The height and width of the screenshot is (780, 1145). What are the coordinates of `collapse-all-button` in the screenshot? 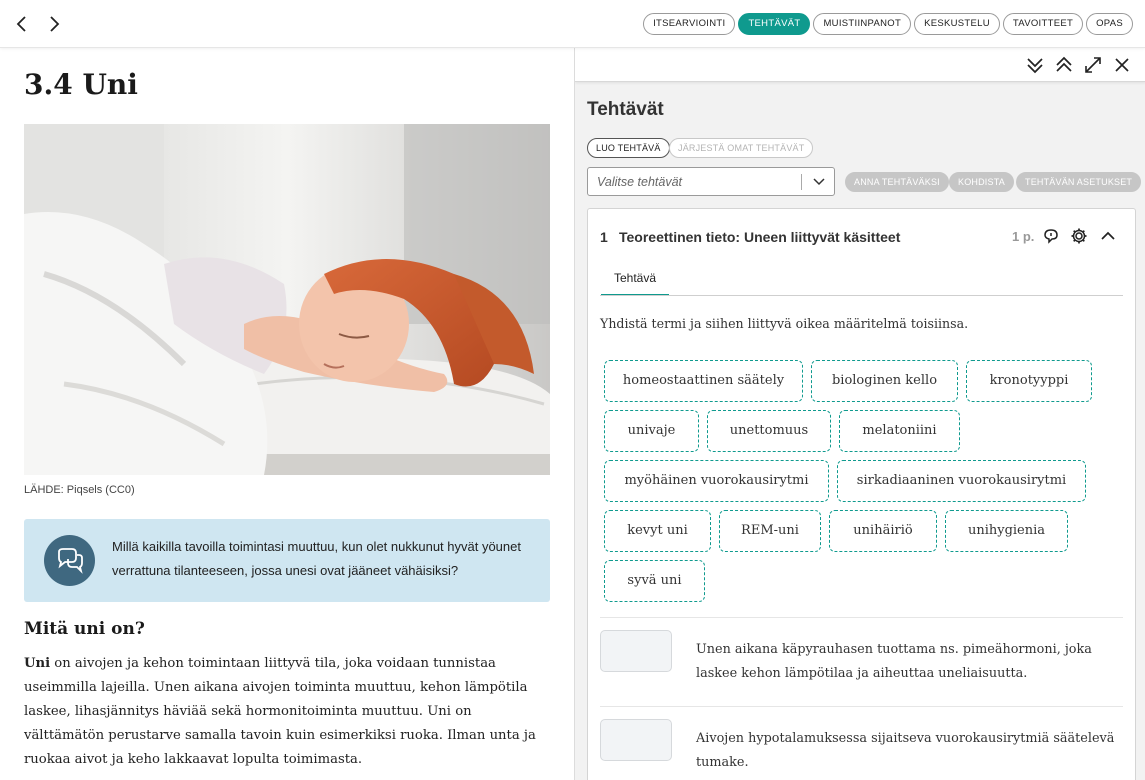 It's located at (1035, 65).